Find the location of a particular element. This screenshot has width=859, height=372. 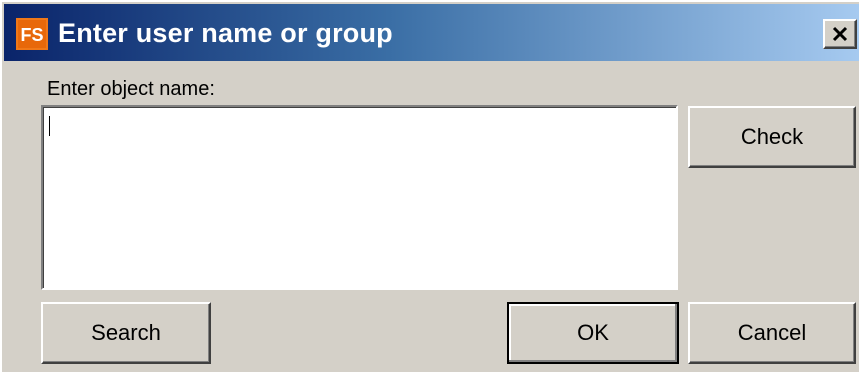

window-title: Enter user name or group is located at coordinates (225, 33).